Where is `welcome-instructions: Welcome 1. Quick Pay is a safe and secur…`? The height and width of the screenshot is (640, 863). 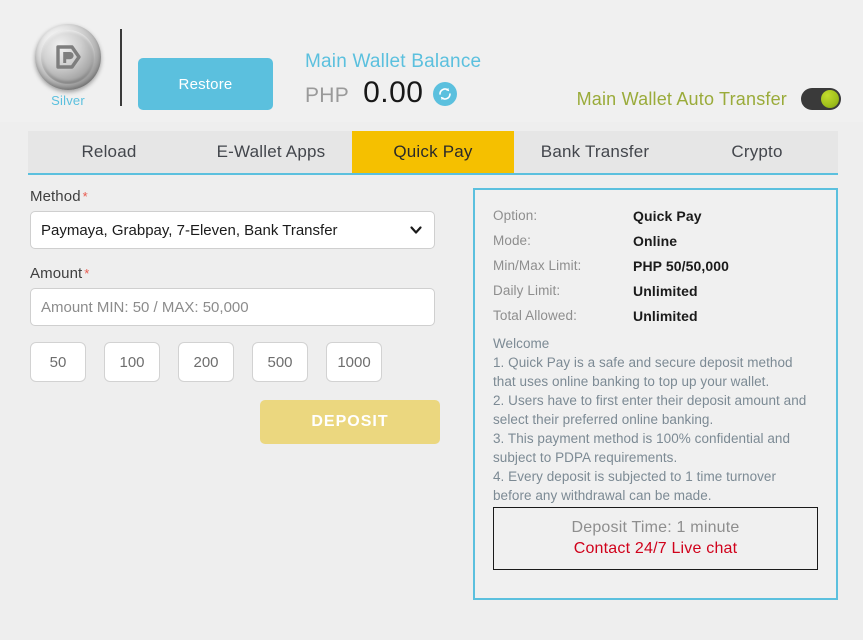 welcome-instructions: Welcome 1. Quick Pay is a safe and secur… is located at coordinates (650, 419).